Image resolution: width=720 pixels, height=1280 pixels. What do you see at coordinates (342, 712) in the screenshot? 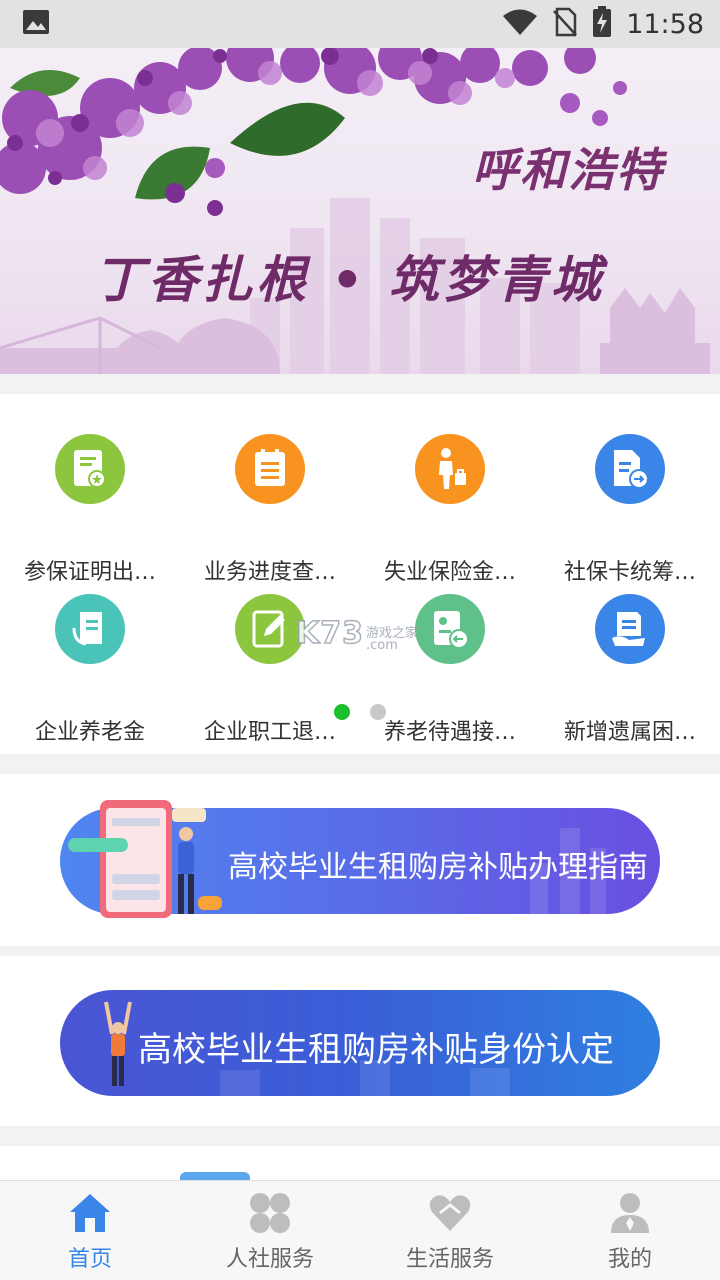
I see `page-dot-active` at bounding box center [342, 712].